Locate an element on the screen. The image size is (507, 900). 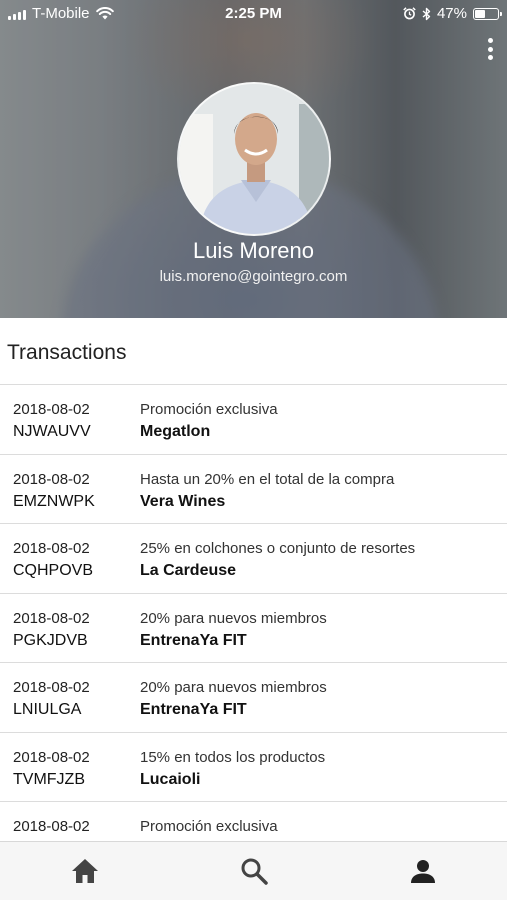
transaction-description: 15% en todos los productos is located at coordinates (233, 757).